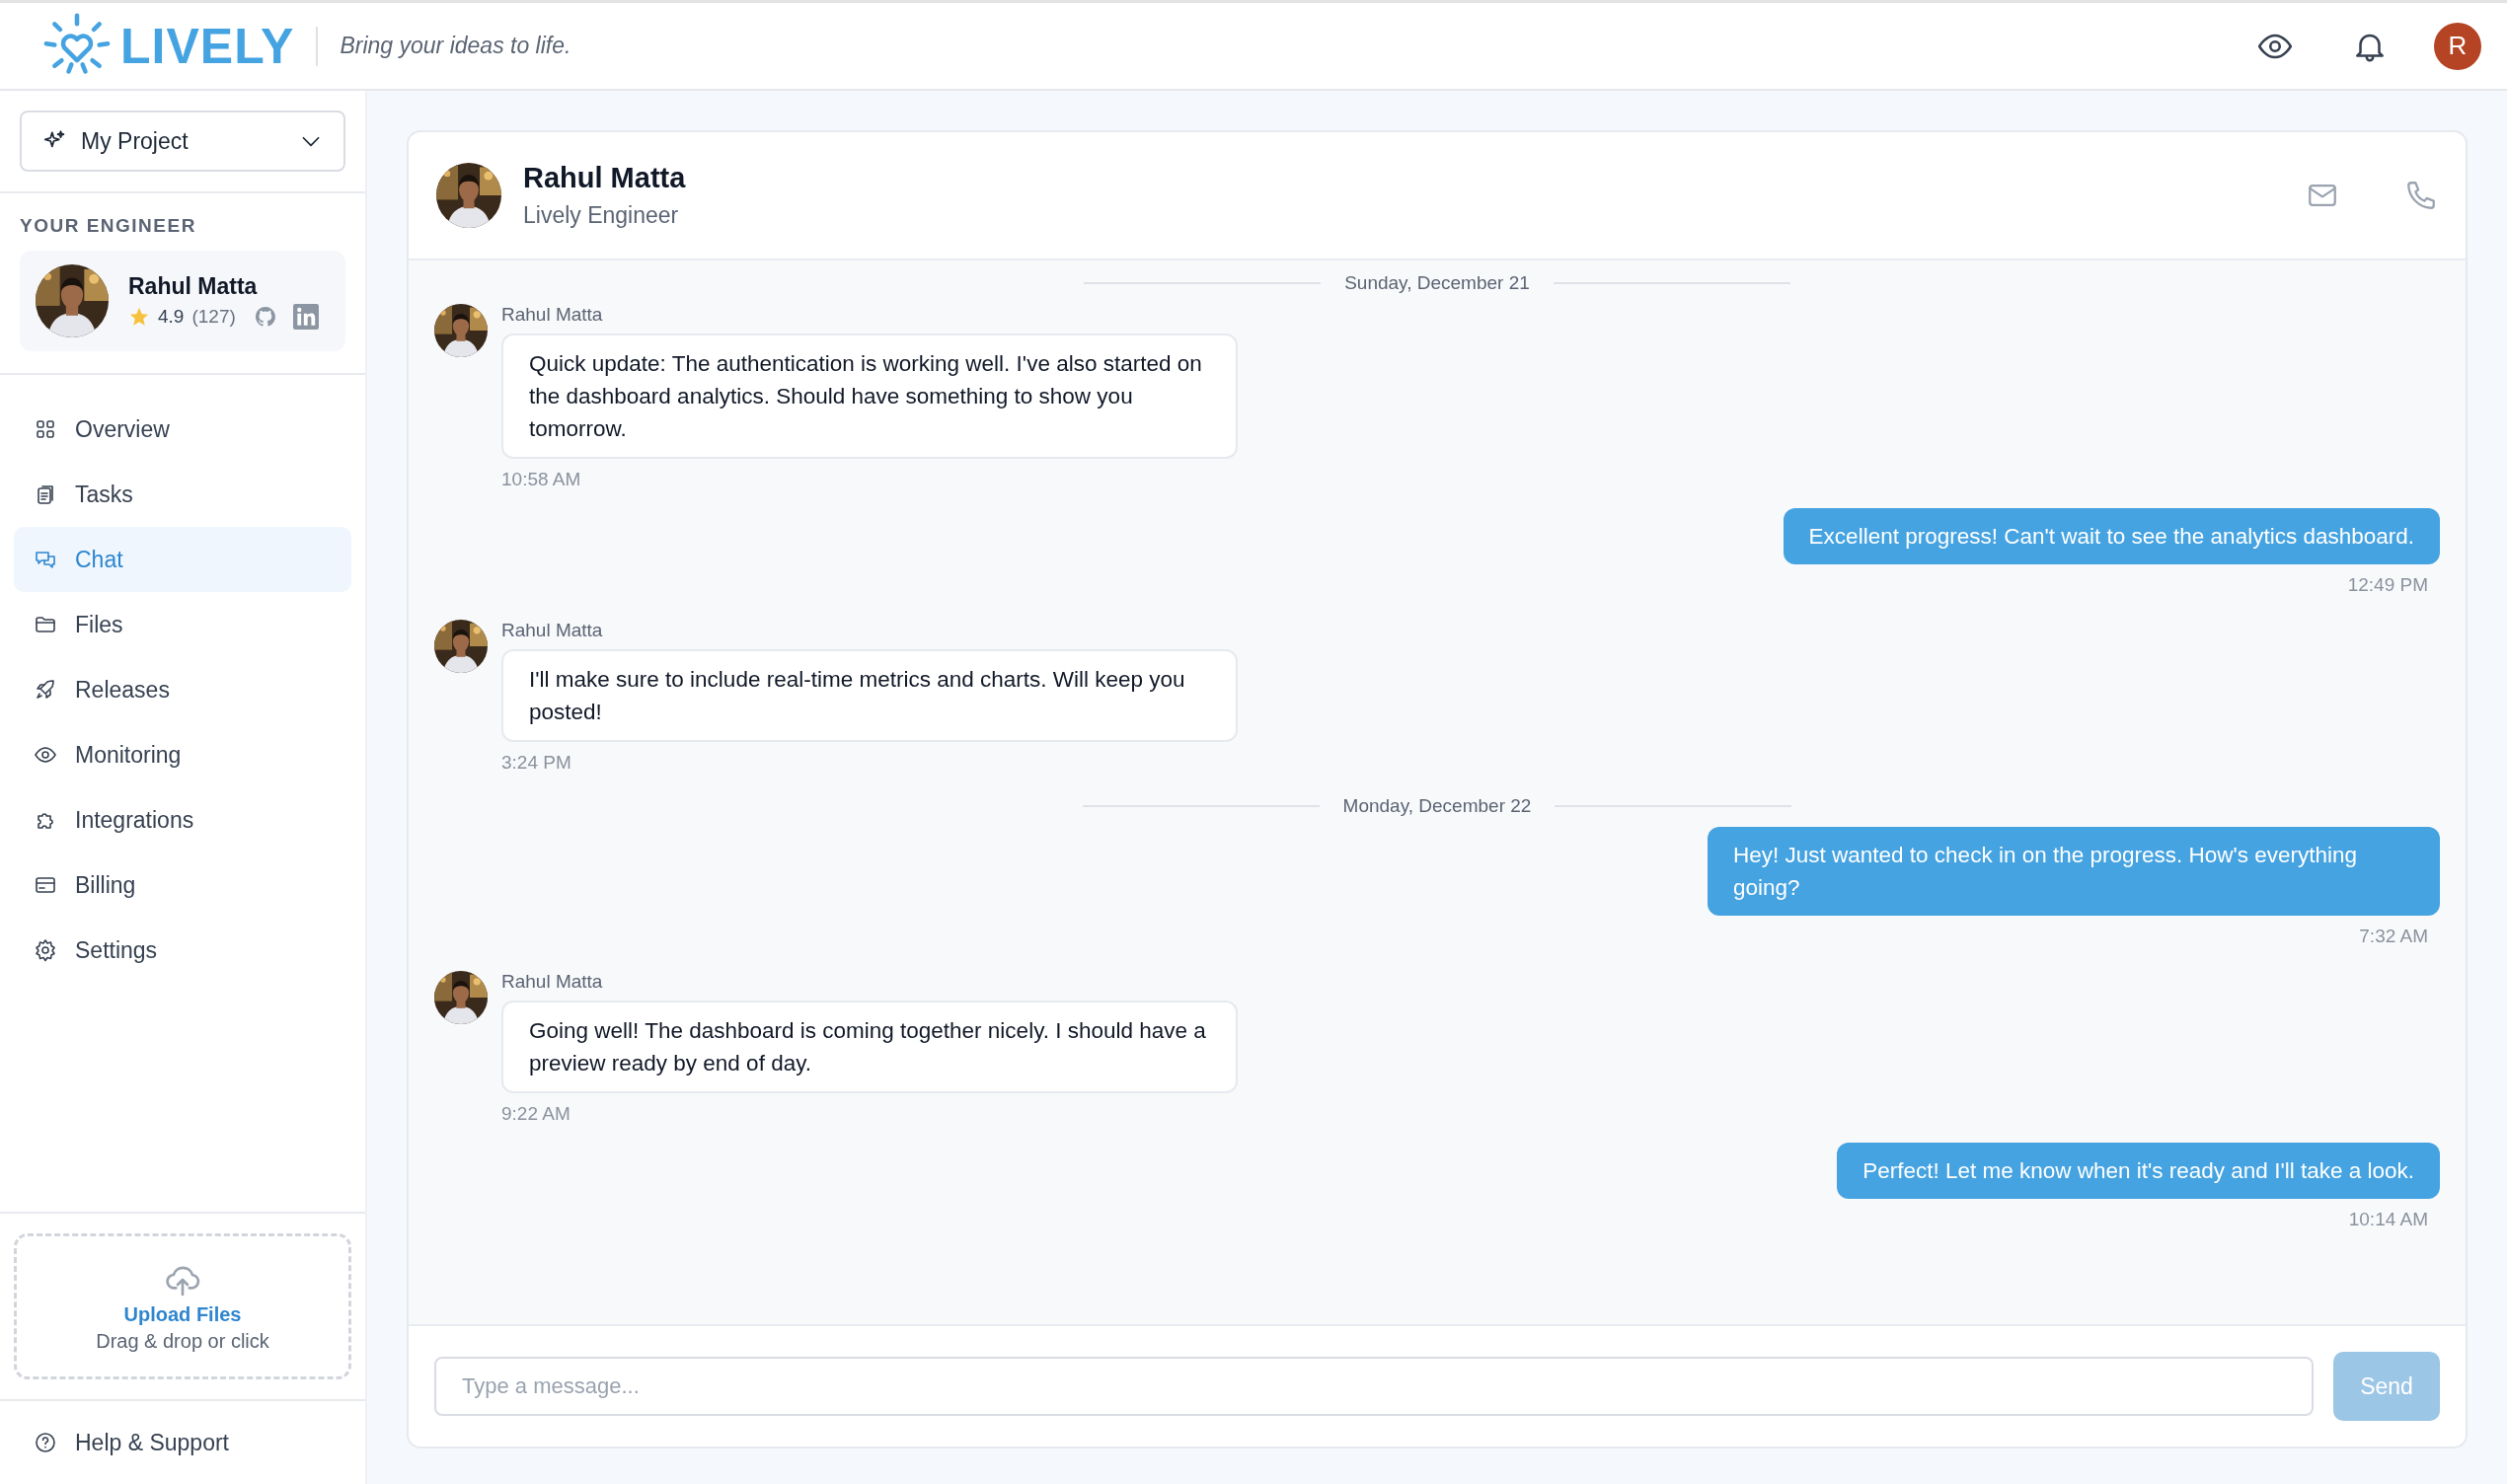  What do you see at coordinates (182, 885) in the screenshot?
I see `nav-item: Billing` at bounding box center [182, 885].